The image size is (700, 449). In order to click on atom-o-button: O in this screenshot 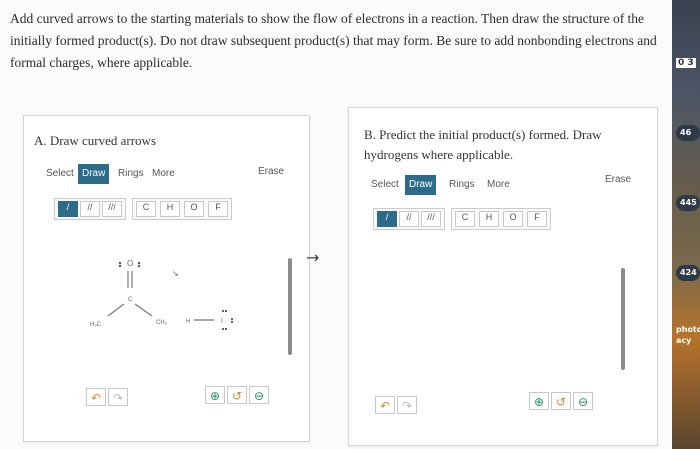, I will do `click(513, 219)`.